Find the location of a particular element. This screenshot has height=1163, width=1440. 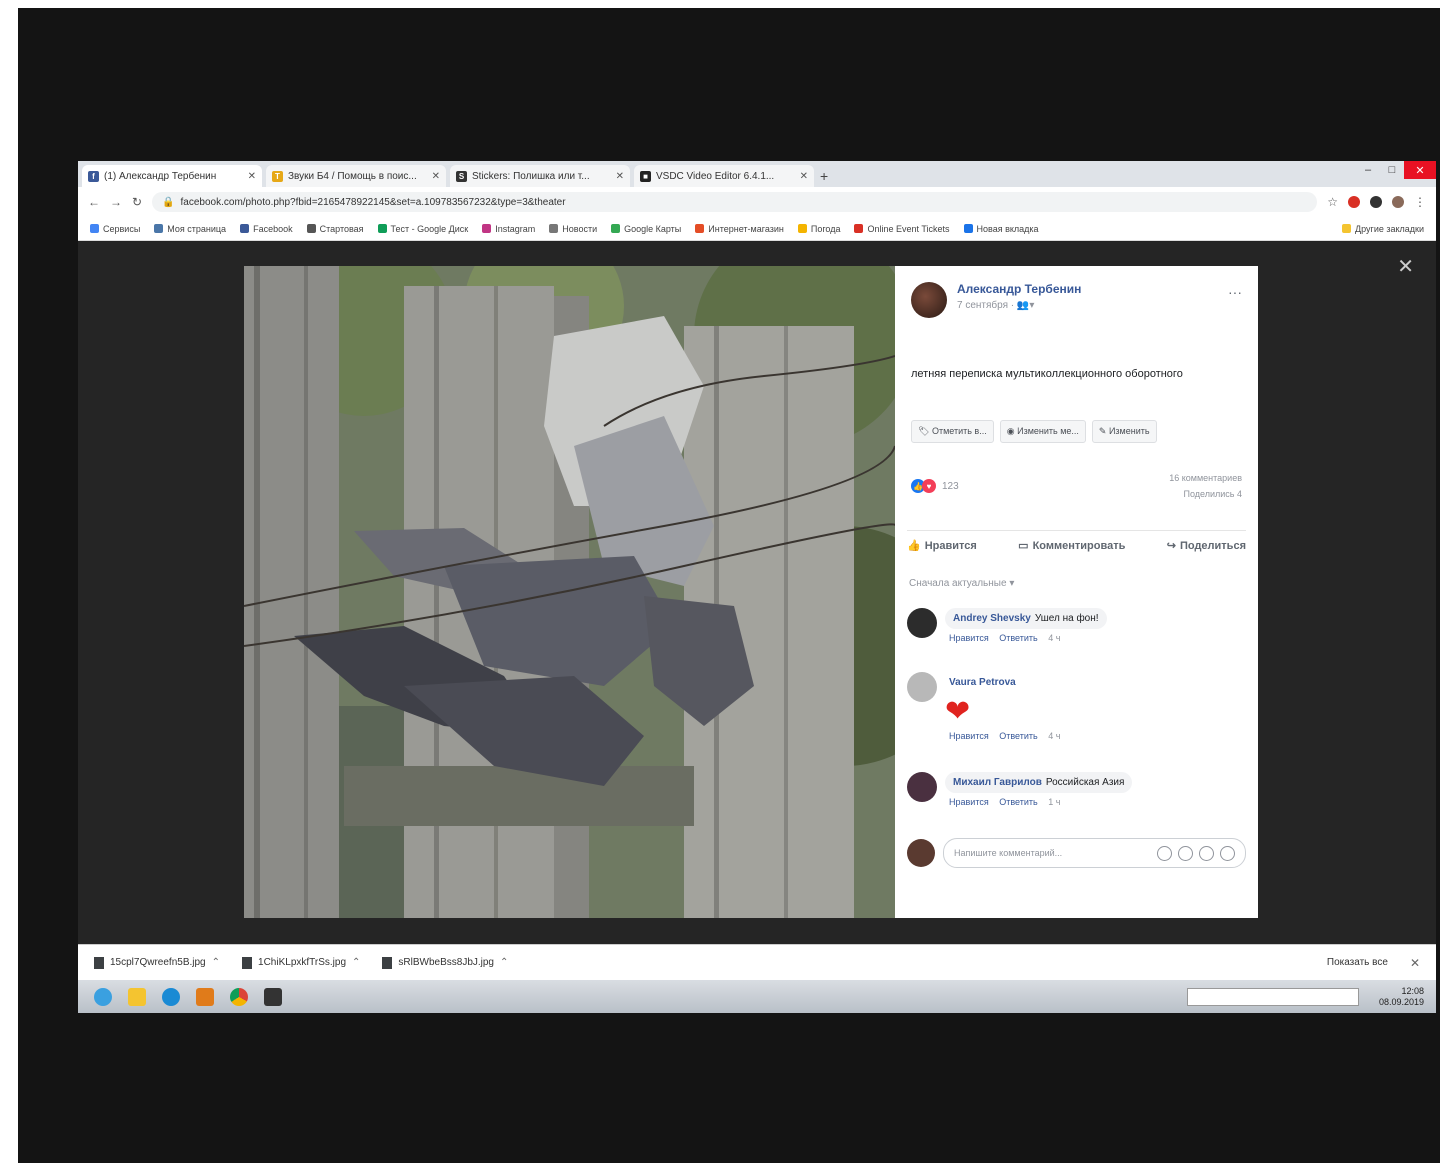

author-name: Александр Тербенин is located at coordinates (1019, 289).